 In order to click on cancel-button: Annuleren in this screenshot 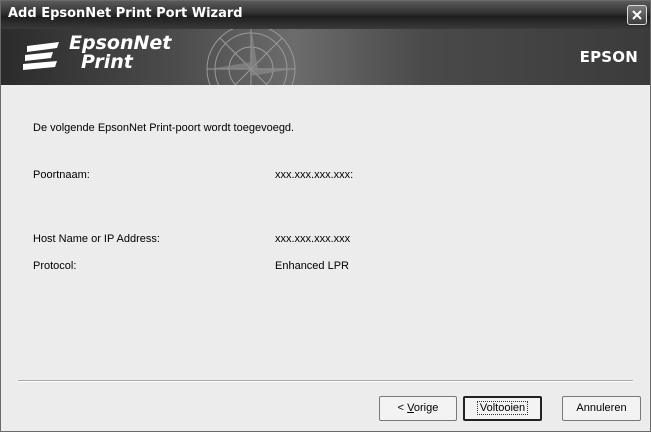, I will do `click(601, 408)`.